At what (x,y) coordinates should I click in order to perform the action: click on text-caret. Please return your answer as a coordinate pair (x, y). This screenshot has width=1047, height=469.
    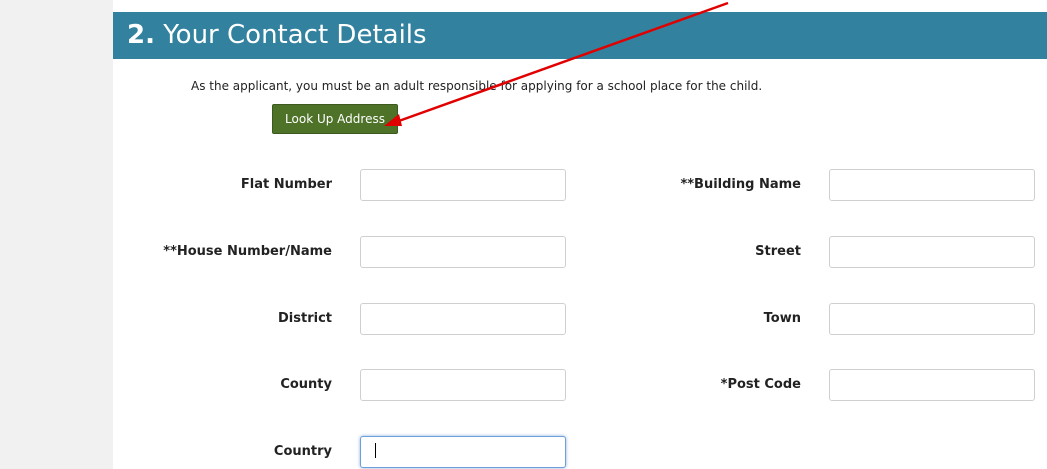
    Looking at the image, I should click on (375, 450).